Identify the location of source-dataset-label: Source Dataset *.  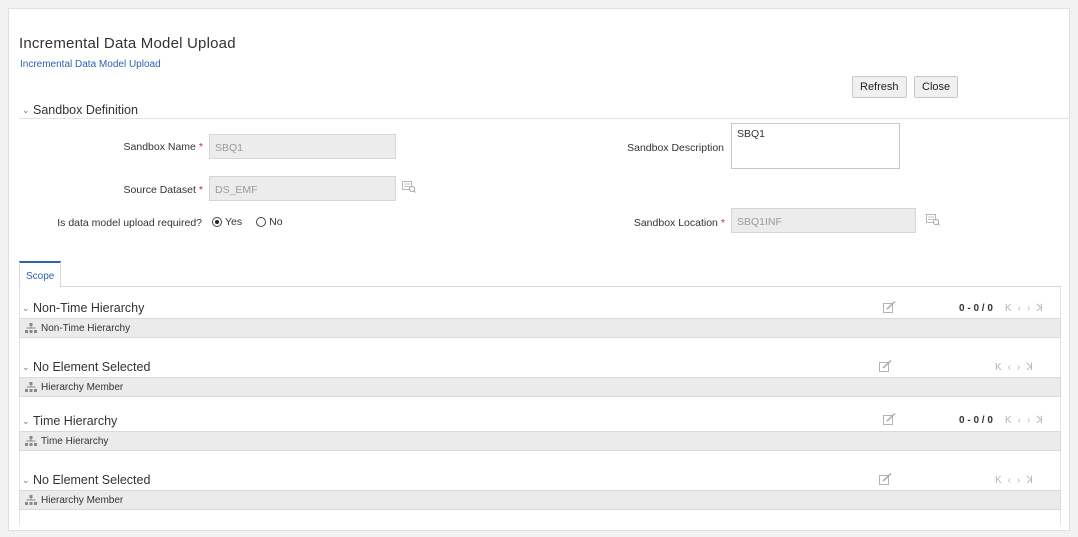
(136, 190).